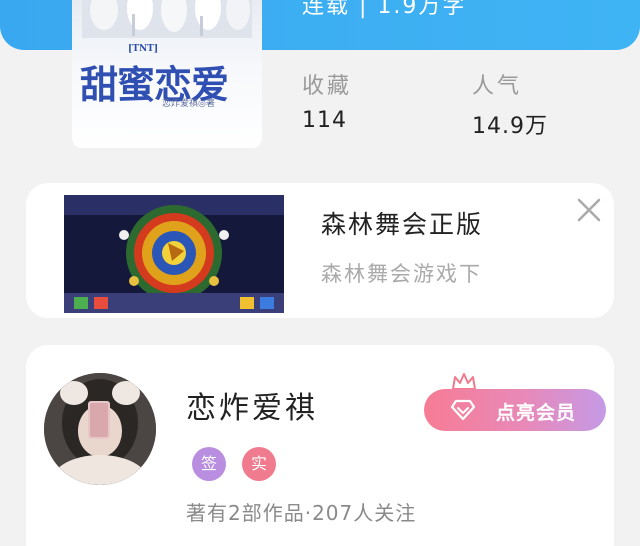 The height and width of the screenshot is (546, 640). Describe the element at coordinates (589, 210) in the screenshot. I see `close-icon` at that location.